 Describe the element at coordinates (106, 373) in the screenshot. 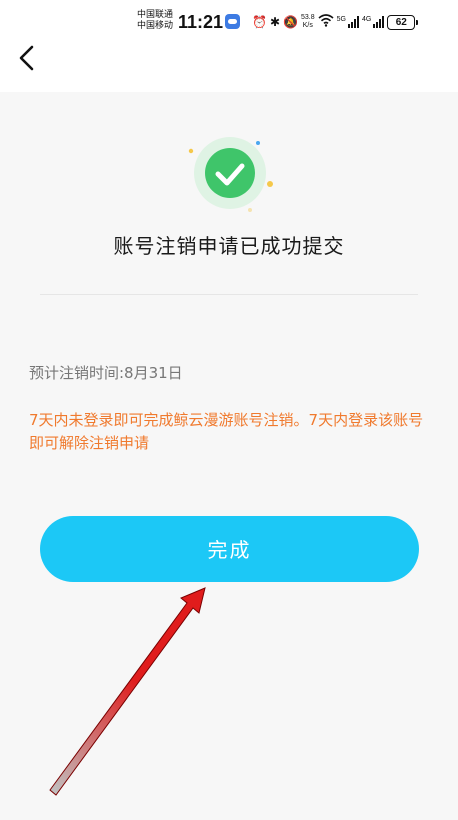

I see `estimated-deletion-time: 预计注销时间:8月31日` at that location.